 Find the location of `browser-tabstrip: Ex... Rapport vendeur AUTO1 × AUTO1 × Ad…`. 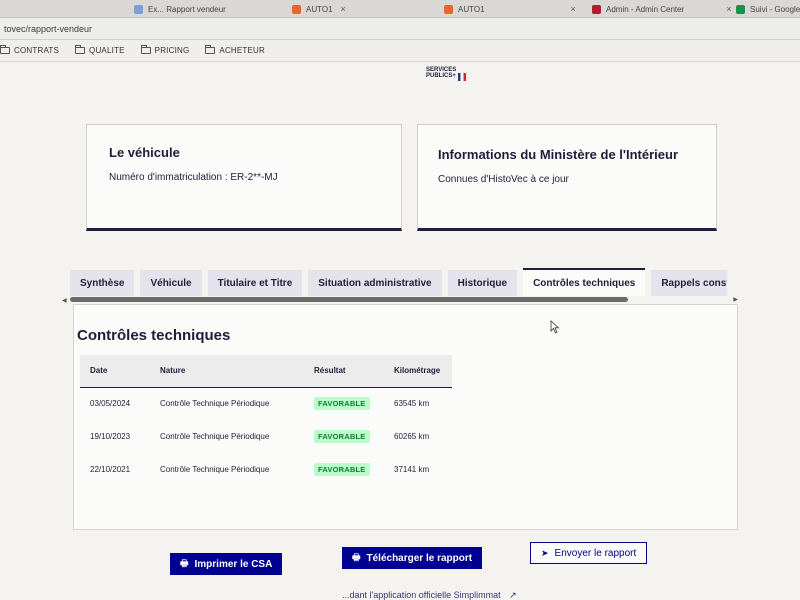

browser-tabstrip: Ex... Rapport vendeur AUTO1 × AUTO1 × Ad… is located at coordinates (400, 9).